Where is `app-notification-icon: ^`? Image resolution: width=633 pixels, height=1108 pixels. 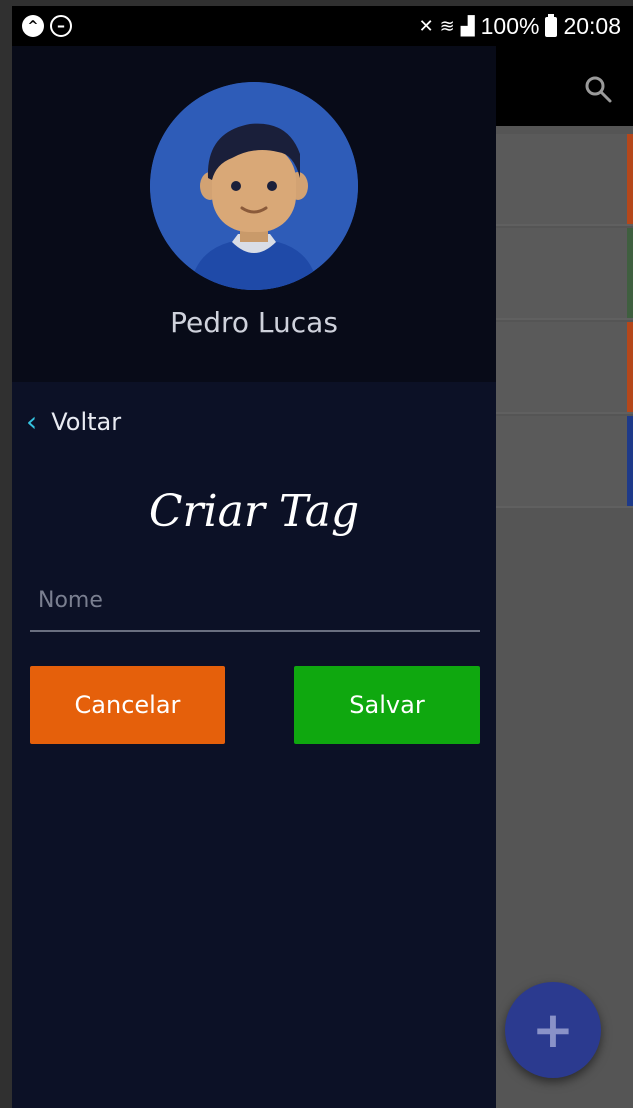
app-notification-icon: ^ is located at coordinates (33, 26).